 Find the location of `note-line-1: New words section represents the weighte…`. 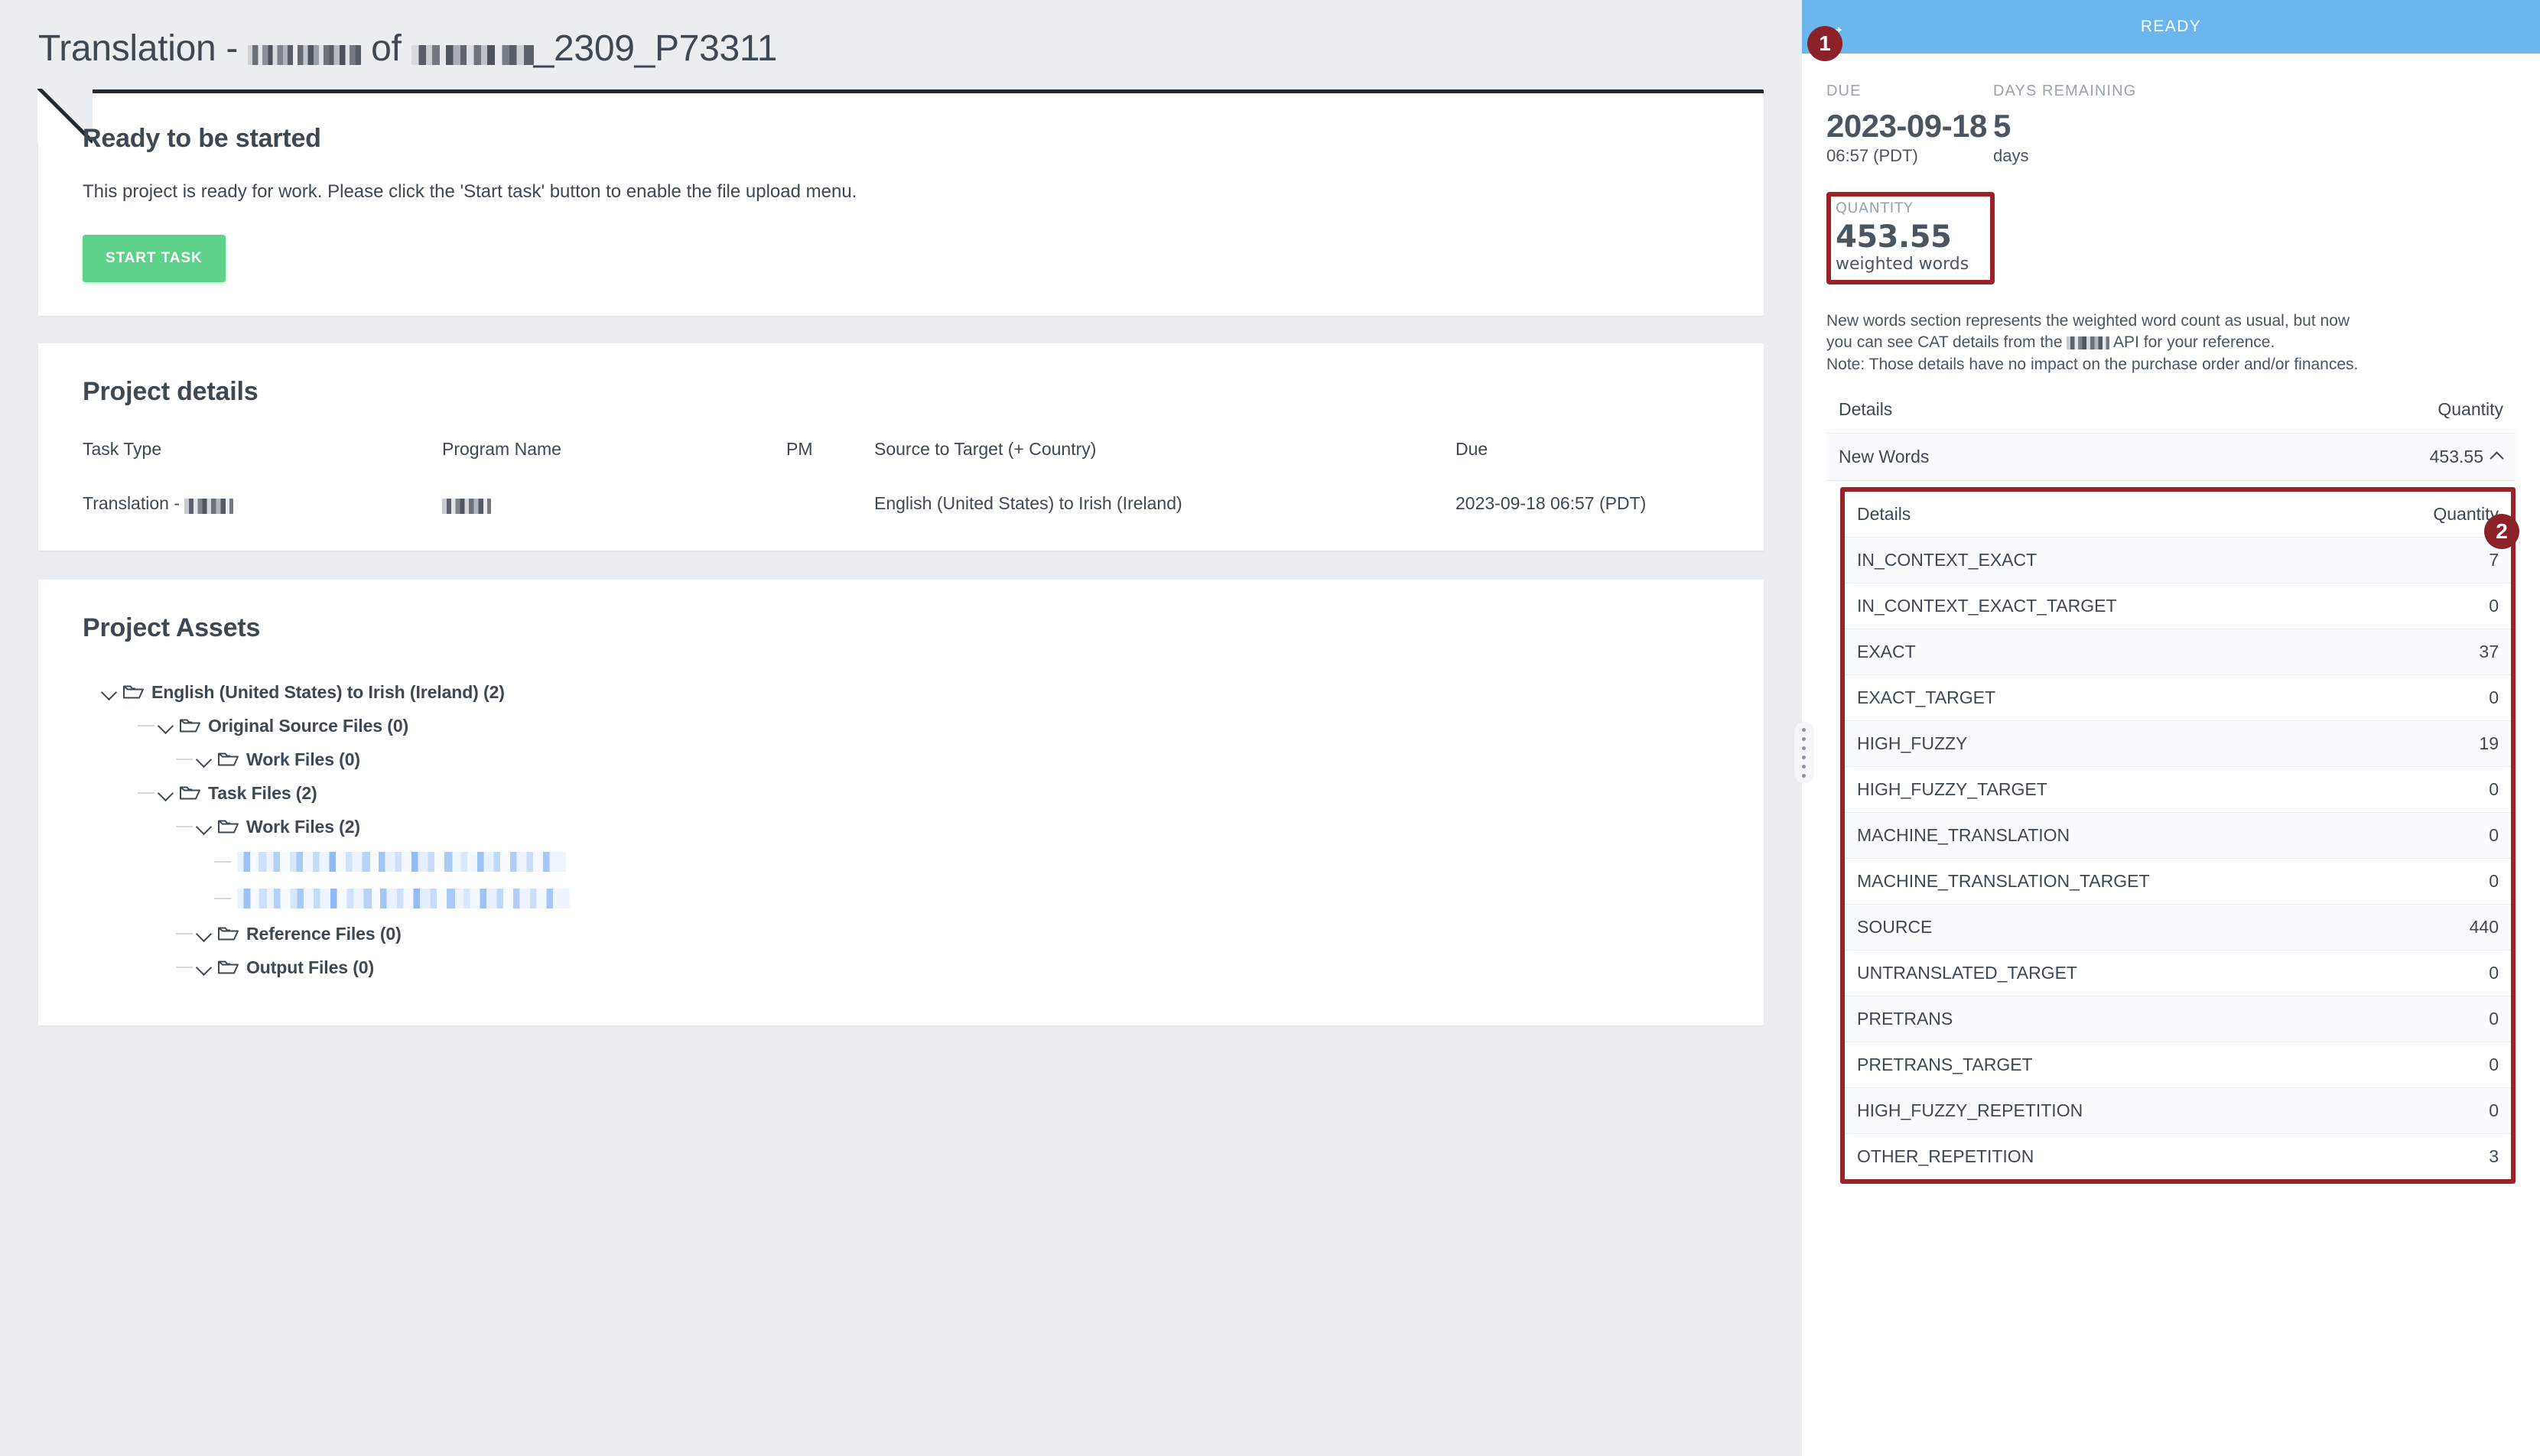

note-line-1: New words section represents the weighte… is located at coordinates (2088, 321).